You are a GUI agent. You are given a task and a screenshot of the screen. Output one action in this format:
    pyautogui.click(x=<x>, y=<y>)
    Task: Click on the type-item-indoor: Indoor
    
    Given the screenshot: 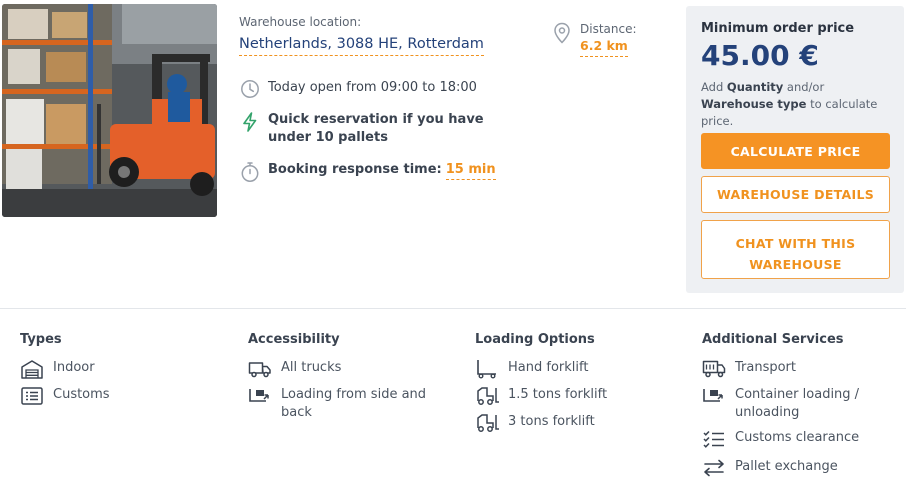 What is the action you would take?
    pyautogui.click(x=65, y=369)
    